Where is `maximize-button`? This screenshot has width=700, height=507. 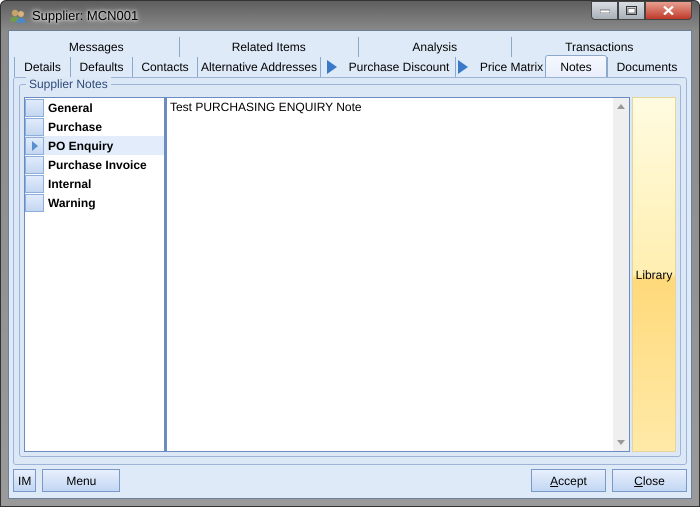 maximize-button is located at coordinates (631, 10).